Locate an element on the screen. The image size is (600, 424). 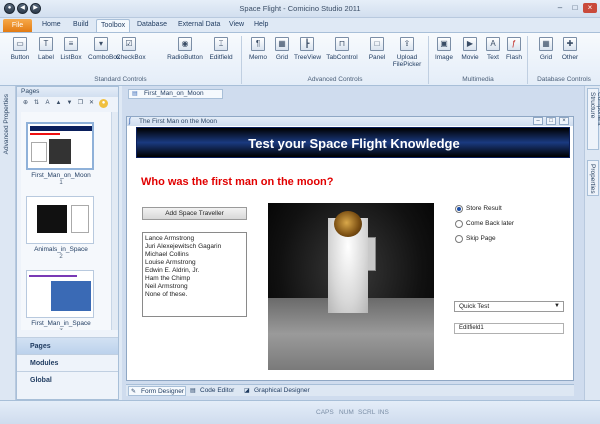
ribbon-treeview: ┣ TreeView is located at coordinates (307, 49).